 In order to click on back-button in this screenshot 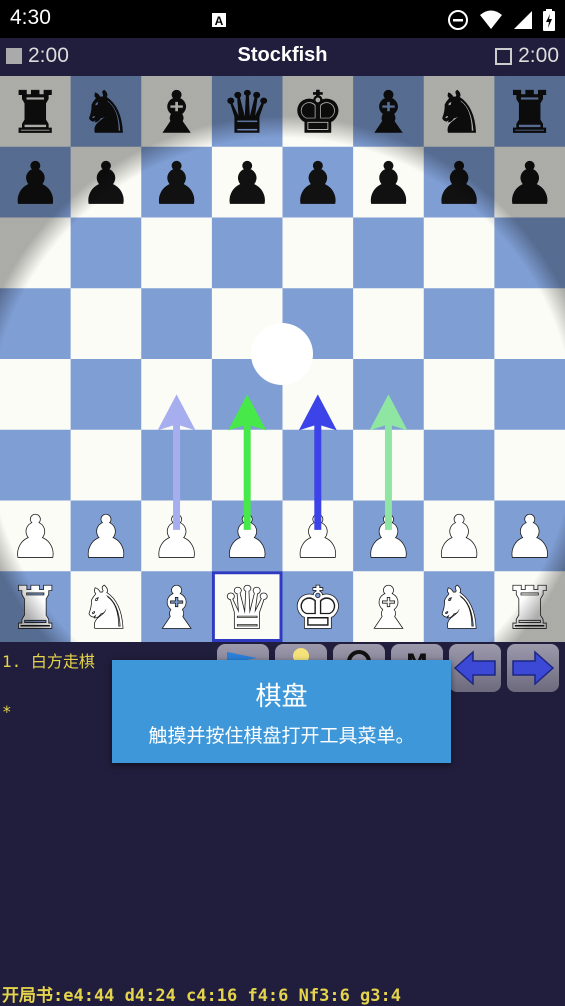, I will do `click(475, 668)`.